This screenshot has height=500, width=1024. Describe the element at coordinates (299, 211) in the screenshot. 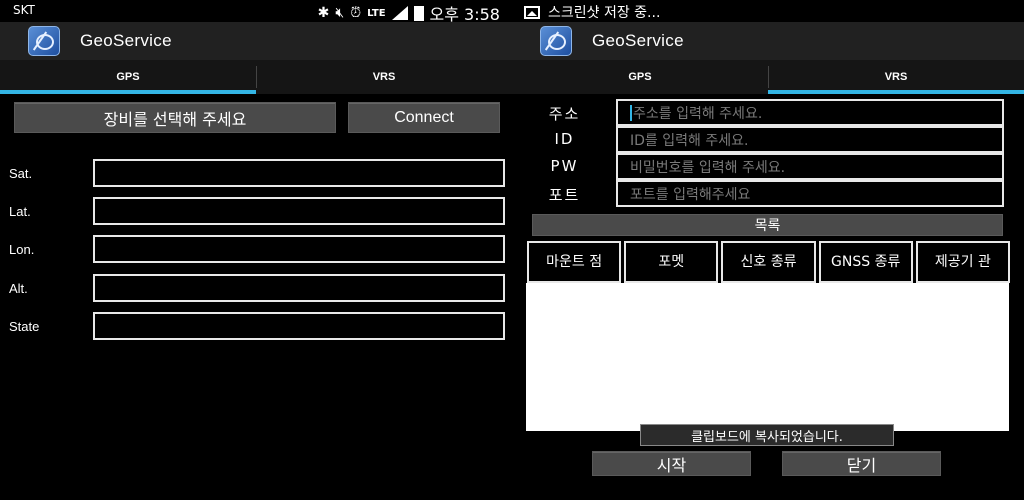

I see `lat-field` at that location.